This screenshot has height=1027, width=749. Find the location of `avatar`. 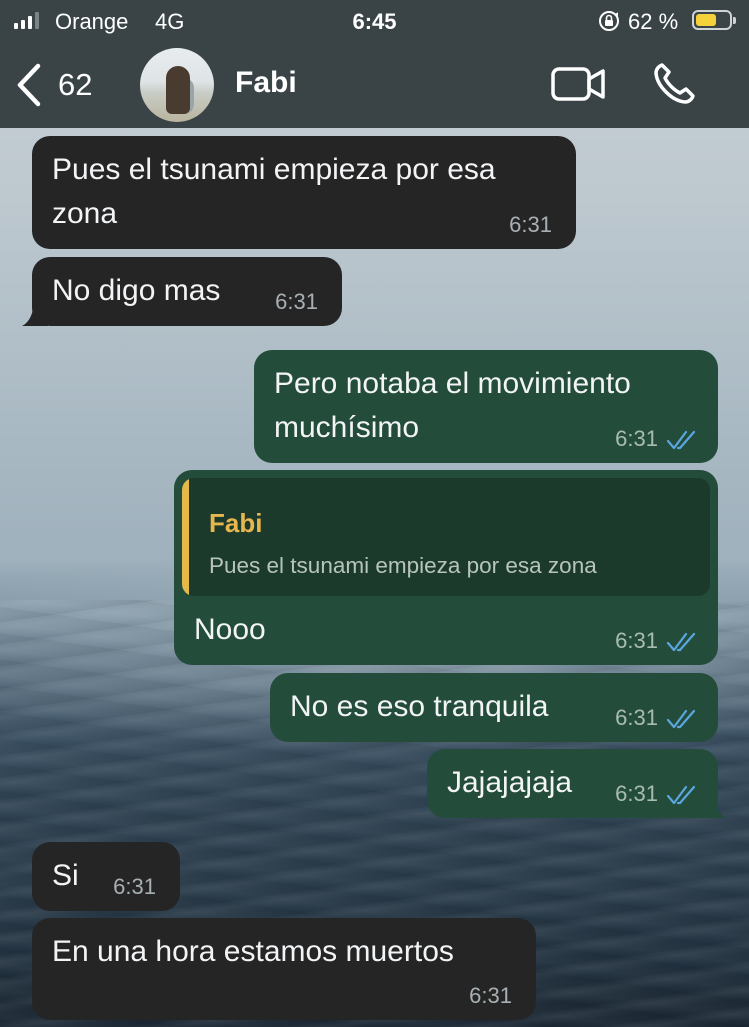

avatar is located at coordinates (177, 85).